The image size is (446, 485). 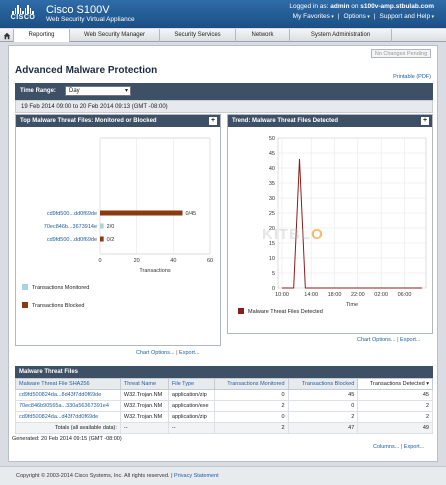 I want to click on plot-area, so click(x=155, y=196).